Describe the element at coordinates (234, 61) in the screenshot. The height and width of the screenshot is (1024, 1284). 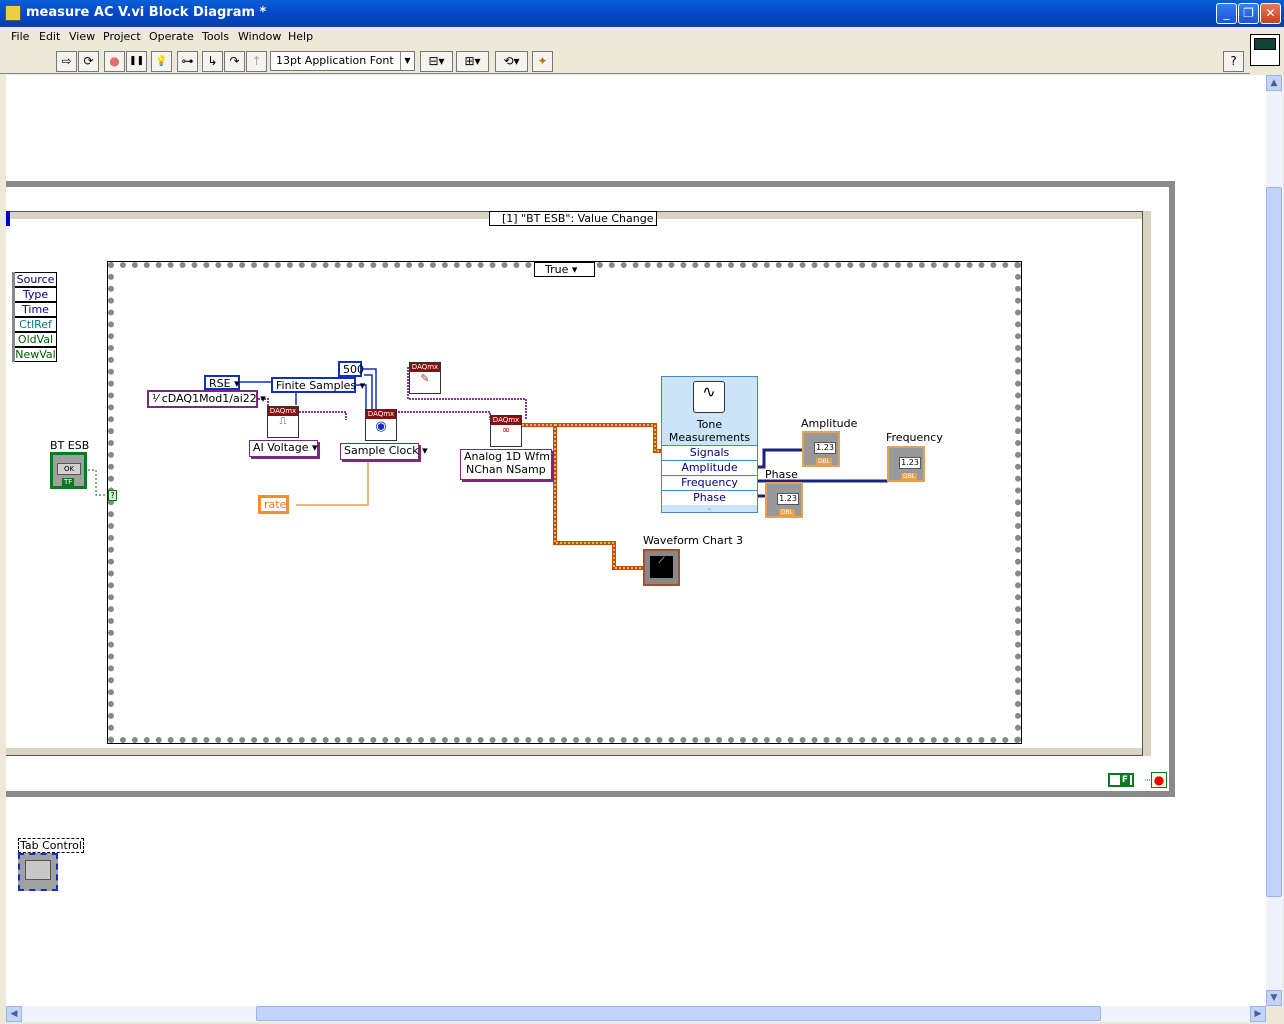
I see `step-over-icon: ↷` at that location.